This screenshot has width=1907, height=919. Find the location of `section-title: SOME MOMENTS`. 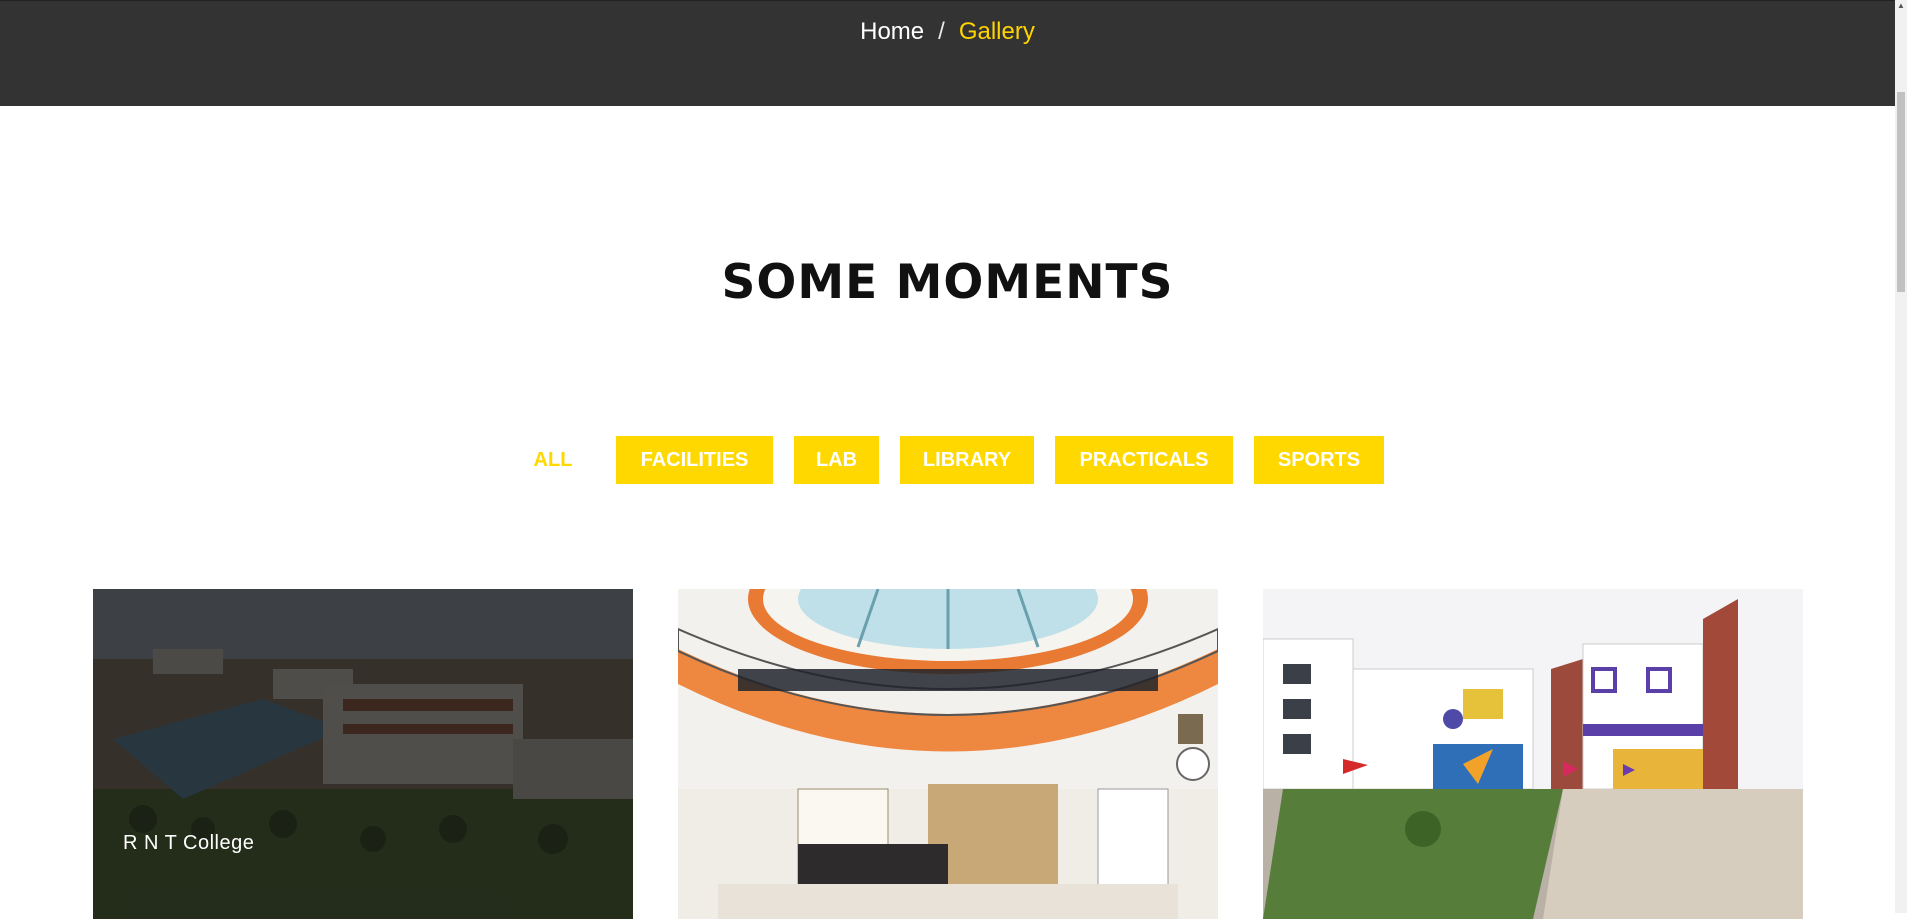

section-title: SOME MOMENTS is located at coordinates (947, 282).